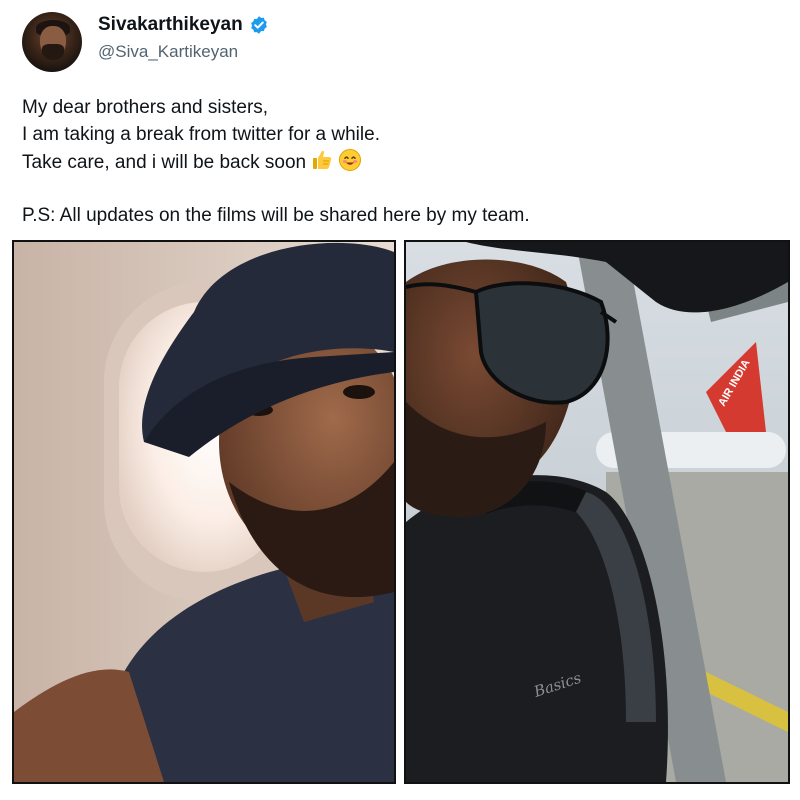 The image size is (800, 800). What do you see at coordinates (52, 42) in the screenshot?
I see `avatar` at bounding box center [52, 42].